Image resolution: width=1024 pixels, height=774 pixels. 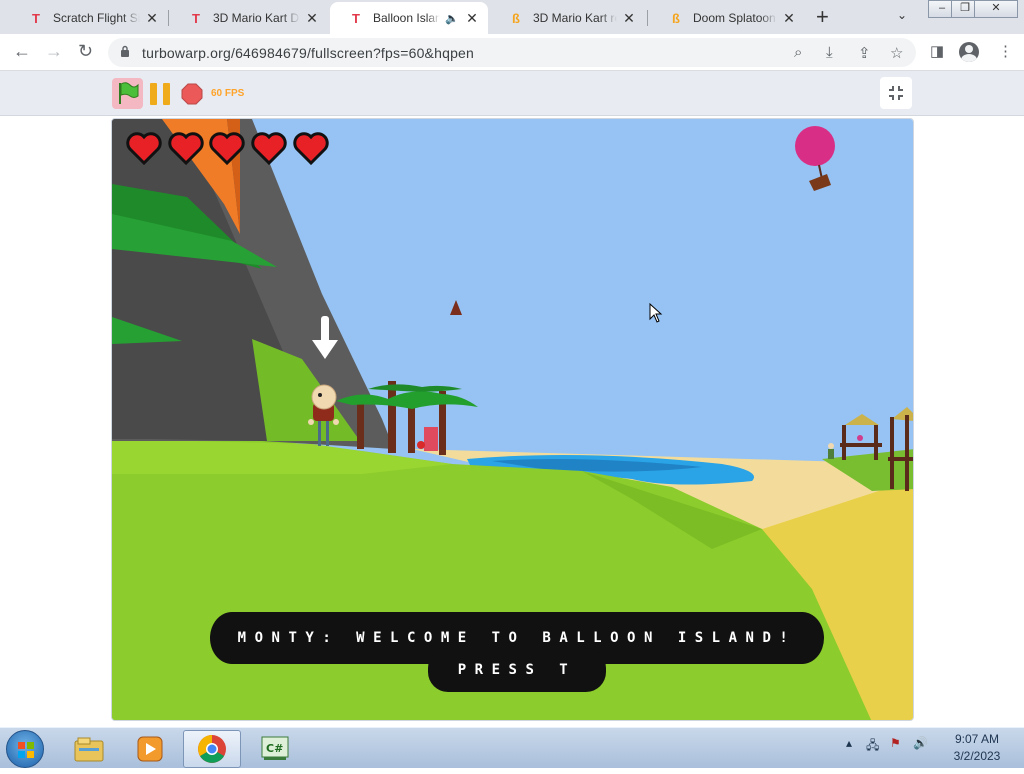 What do you see at coordinates (85, 51) in the screenshot?
I see `reload-icon: ↻` at bounding box center [85, 51].